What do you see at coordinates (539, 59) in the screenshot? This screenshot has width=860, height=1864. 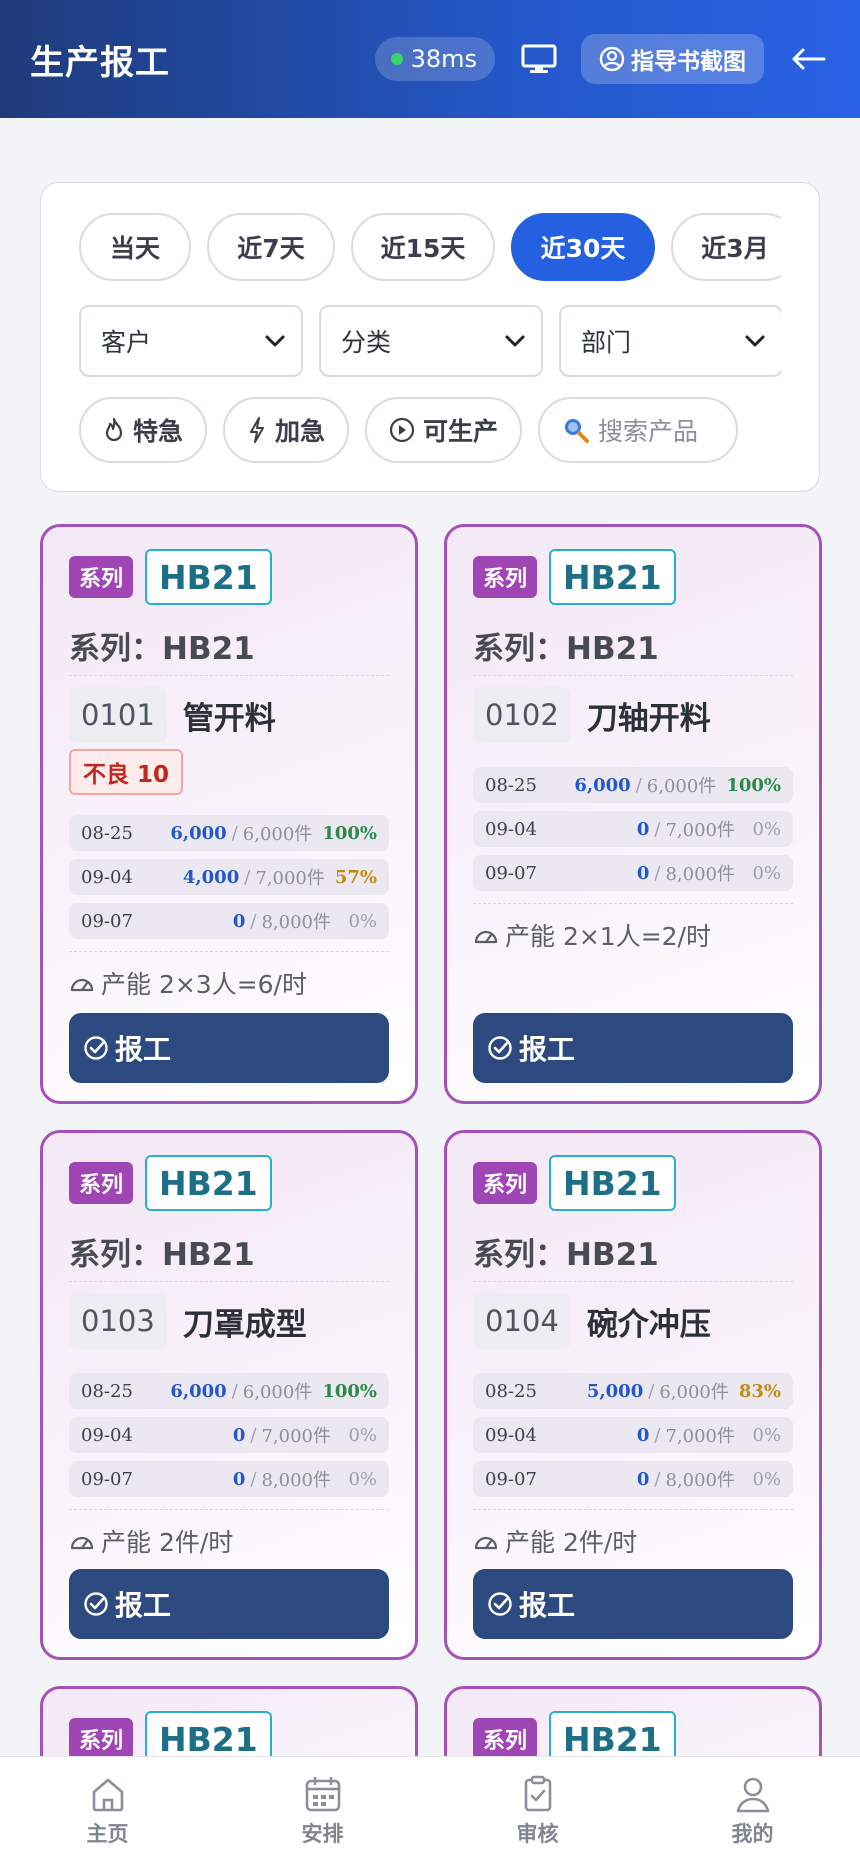 I see `monitor-icon` at bounding box center [539, 59].